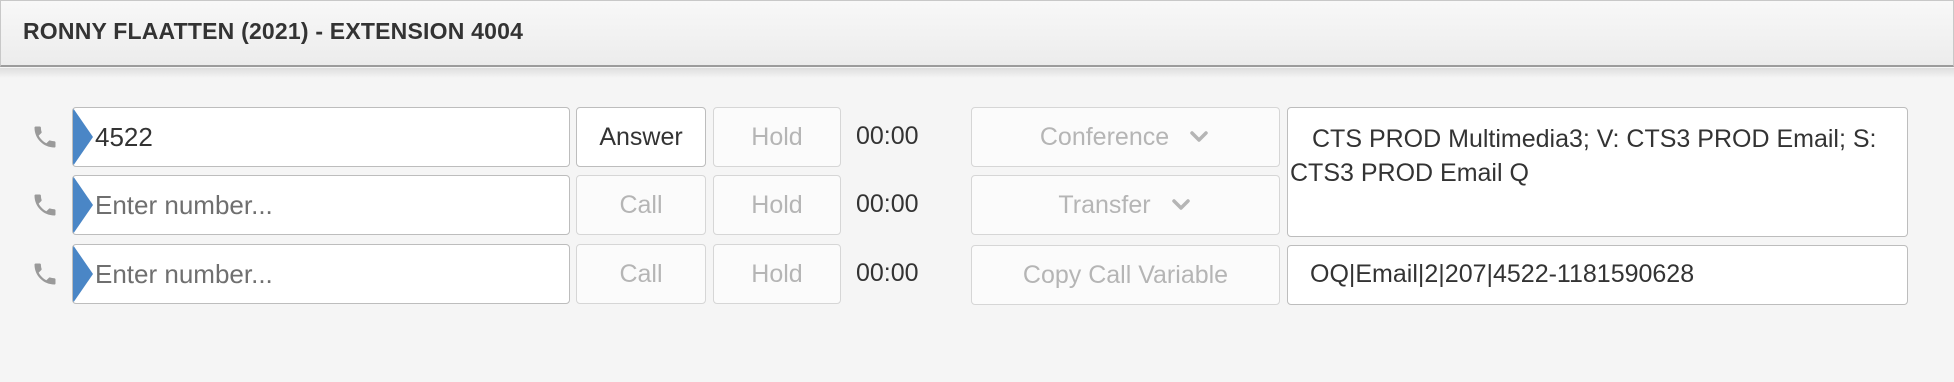 The height and width of the screenshot is (382, 1954). Describe the element at coordinates (83, 205) in the screenshot. I see `line-2-marker` at that location.